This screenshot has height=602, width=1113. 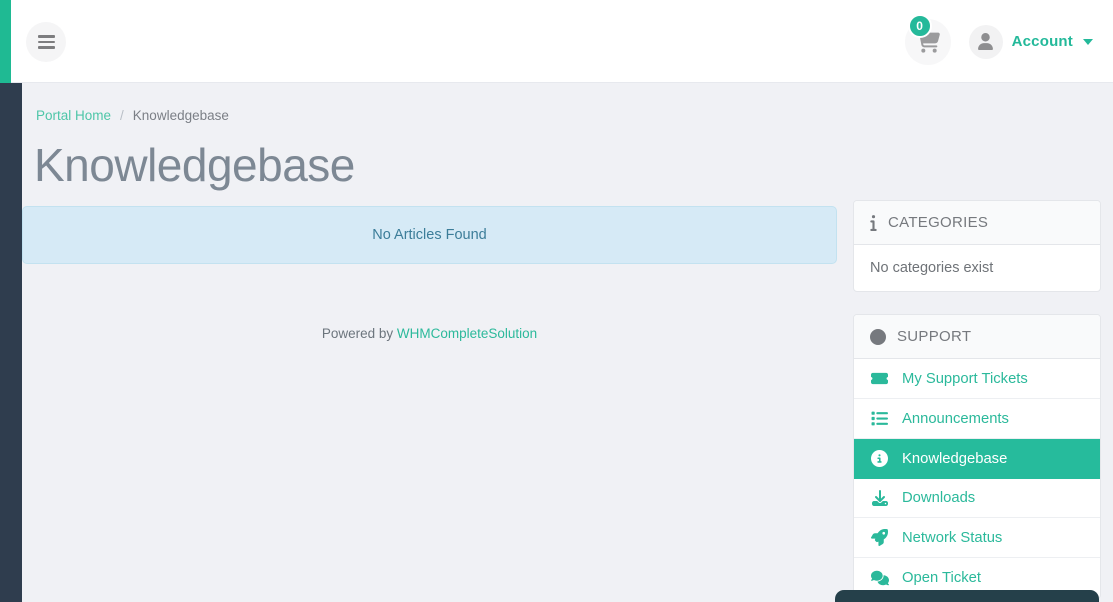 I want to click on breadcrumb: Portal Home / Knowledgebase, so click(x=132, y=115).